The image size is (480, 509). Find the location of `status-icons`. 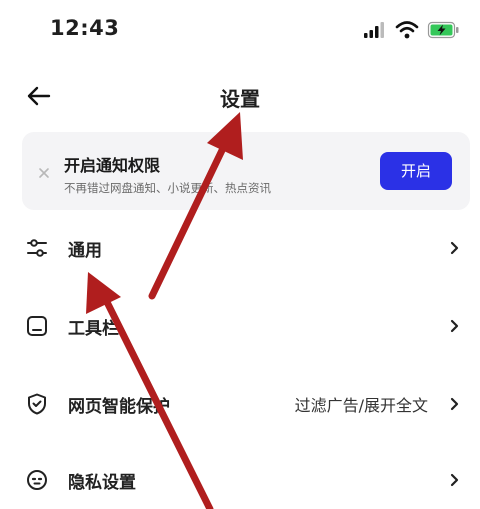

status-icons is located at coordinates (412, 30).